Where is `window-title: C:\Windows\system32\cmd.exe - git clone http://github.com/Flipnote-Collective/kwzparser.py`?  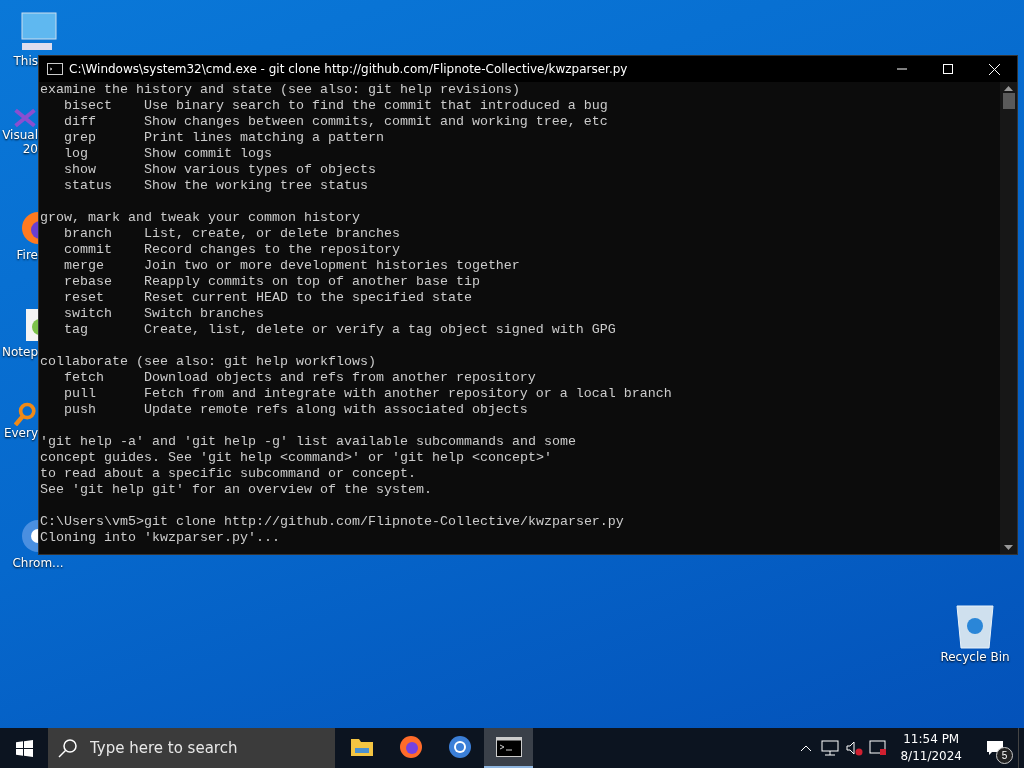 window-title: C:\Windows\system32\cmd.exe - git clone http://github.com/Flipnote-Collective/kwzparser.py is located at coordinates (349, 69).